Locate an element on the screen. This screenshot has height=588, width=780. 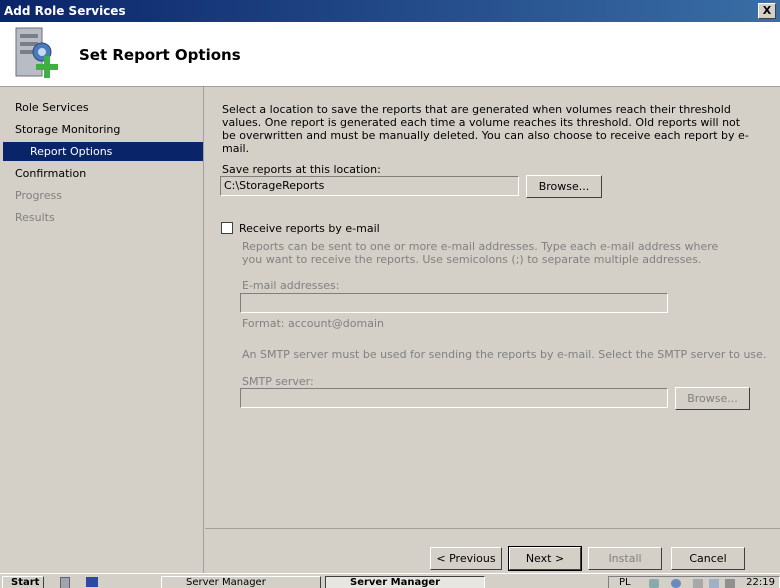
smtp-server-label: SMTP server: is located at coordinates (278, 381).